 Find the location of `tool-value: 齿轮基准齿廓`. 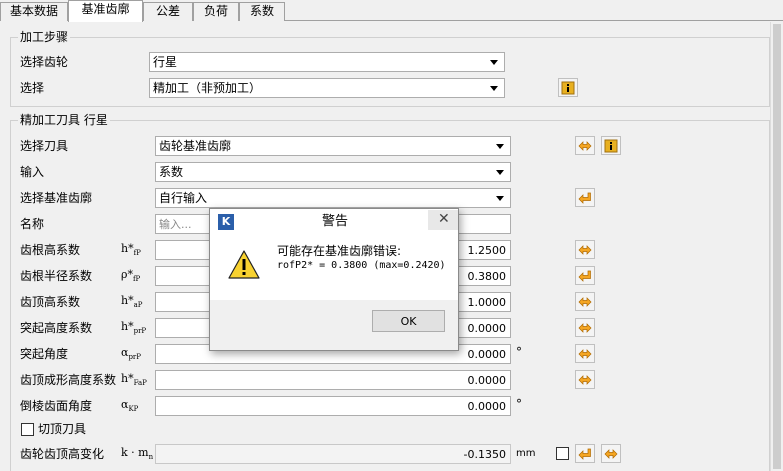

tool-value: 齿轮基准齿廓 is located at coordinates (195, 146).